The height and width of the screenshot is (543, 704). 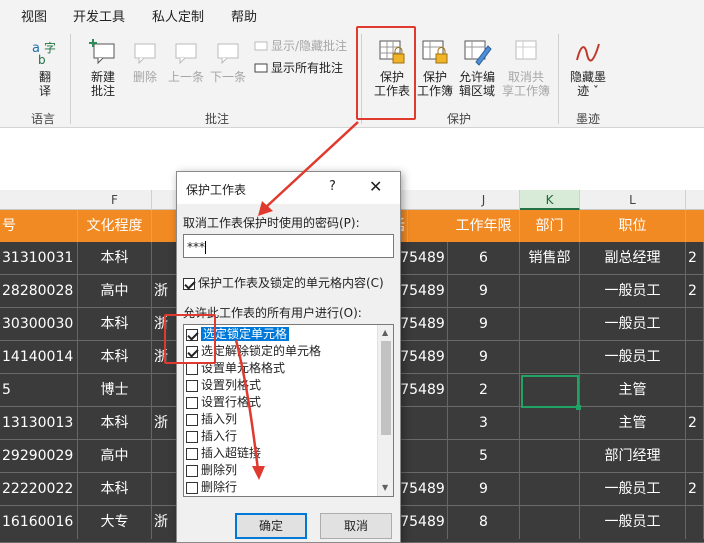 What do you see at coordinates (484, 258) in the screenshot?
I see `cell-years: 6` at bounding box center [484, 258].